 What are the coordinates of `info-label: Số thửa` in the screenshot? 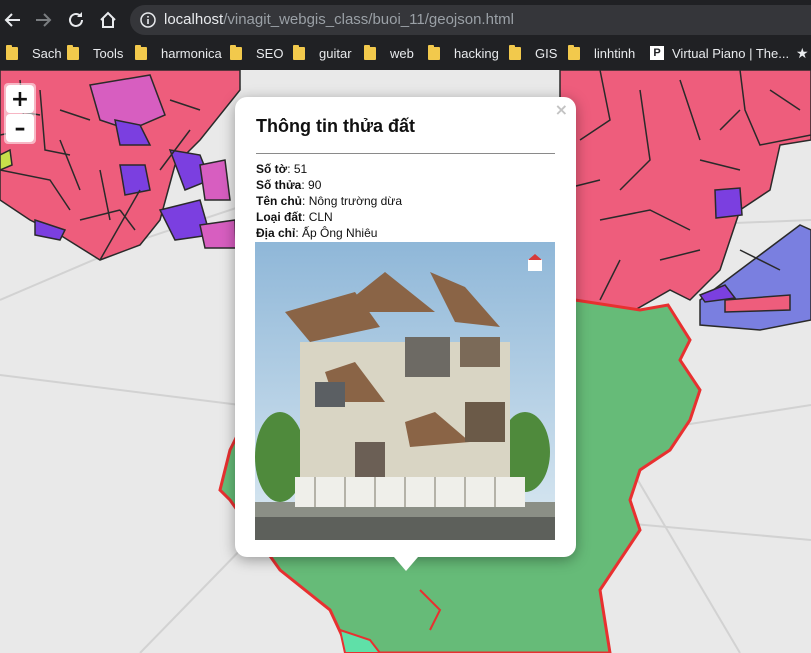 It's located at (279, 185).